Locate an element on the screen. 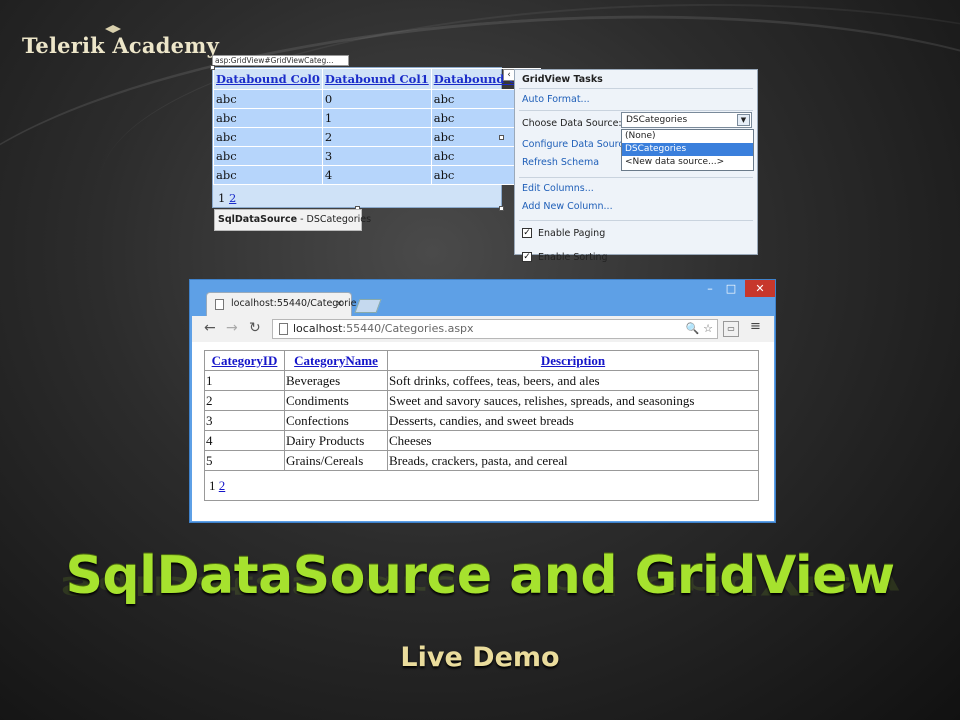 Image resolution: width=960 pixels, height=720 pixels. magnifier-icon: 🔍 is located at coordinates (693, 328).